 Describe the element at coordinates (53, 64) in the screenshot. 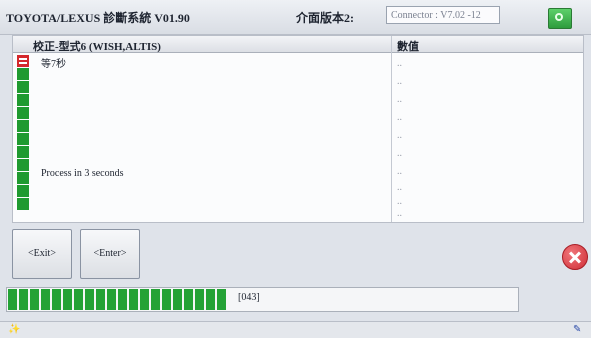

I see `table-row-label: 等7秒` at that location.